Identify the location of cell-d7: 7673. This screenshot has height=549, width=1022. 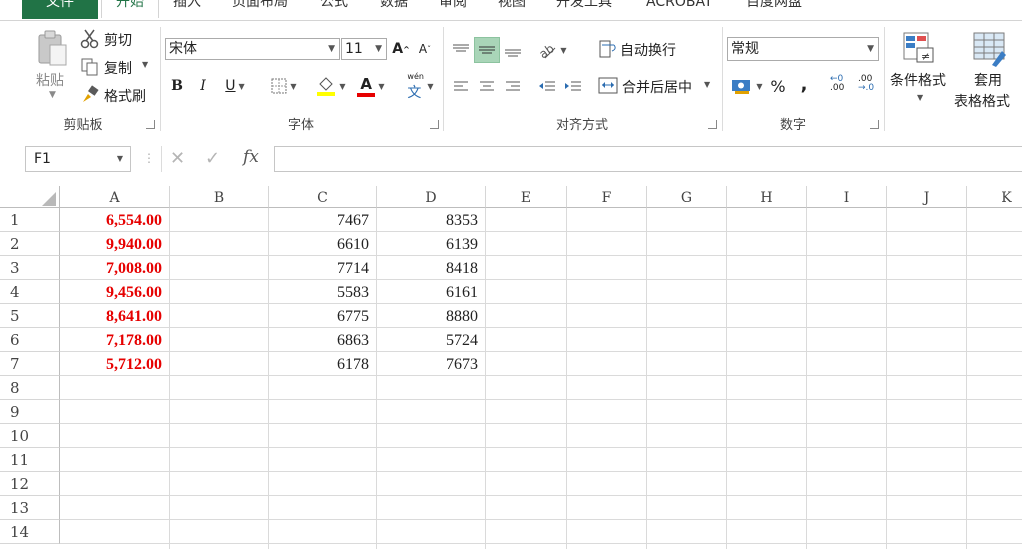
(431, 364).